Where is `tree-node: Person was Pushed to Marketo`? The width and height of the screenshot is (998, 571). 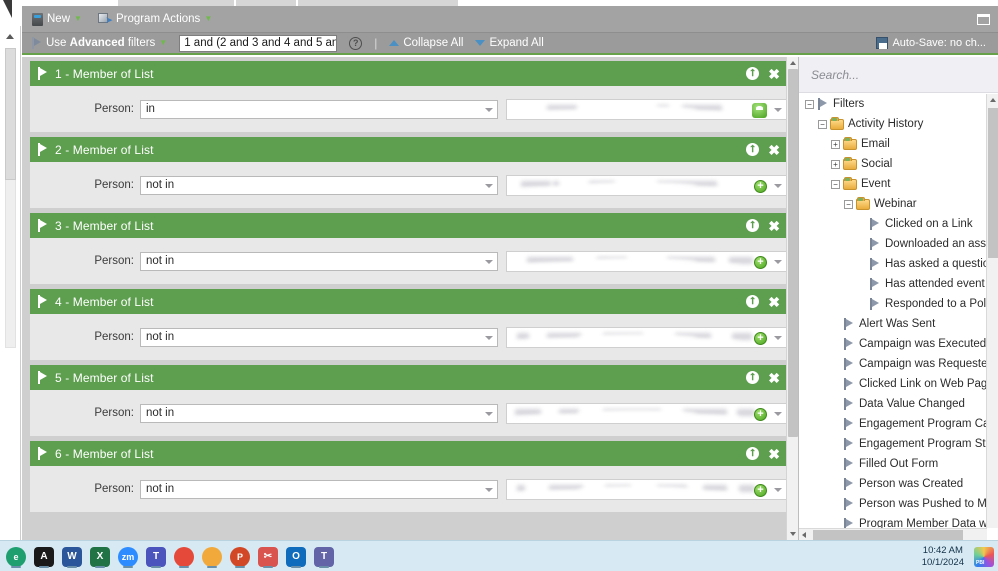
tree-node: Person was Pushed to Marketo is located at coordinates (893, 504).